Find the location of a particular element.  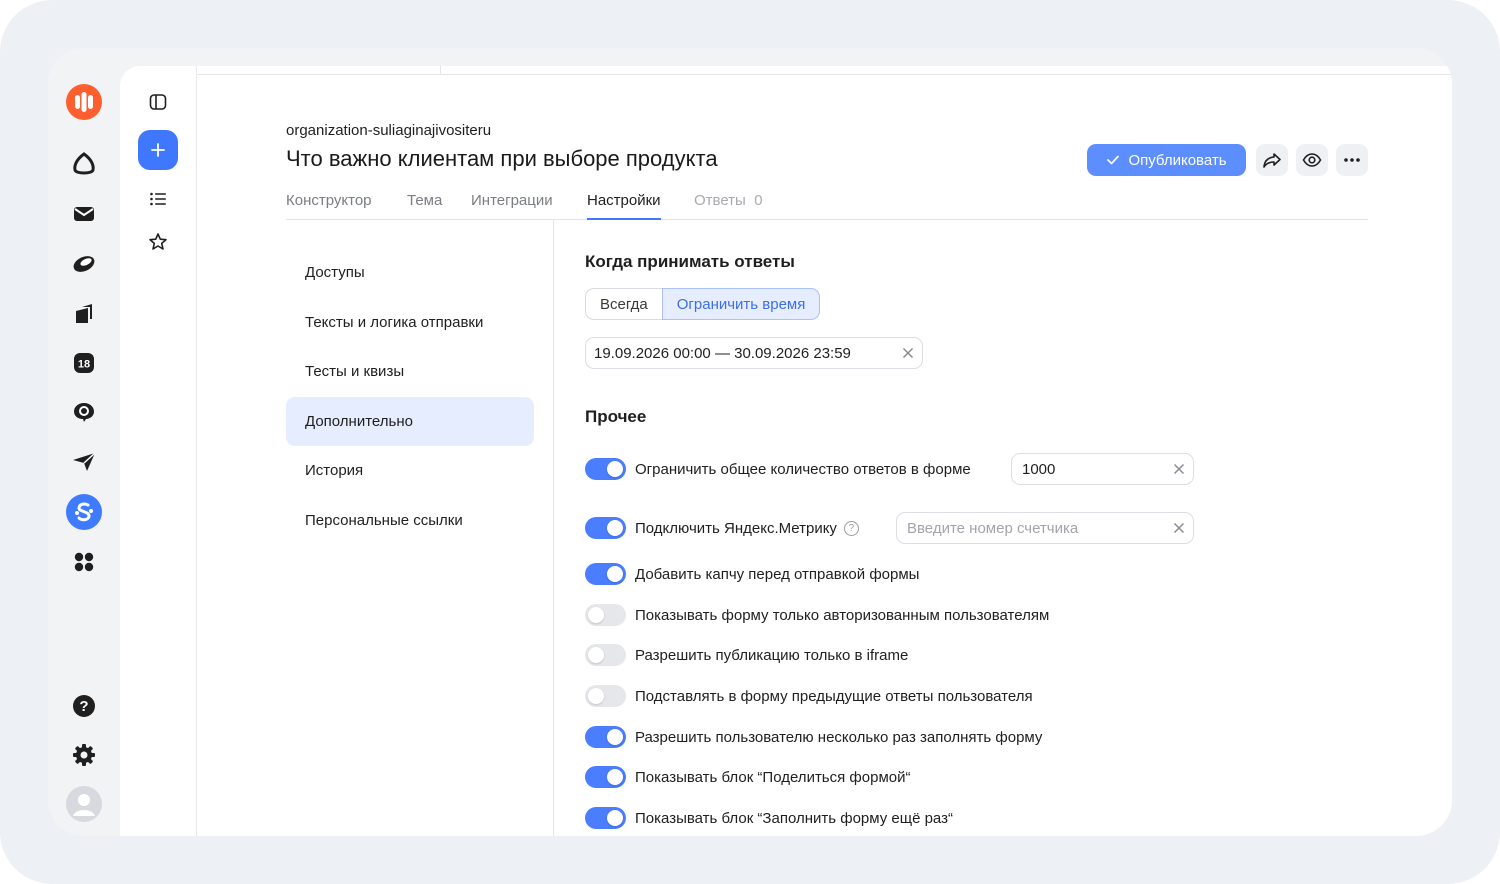

other-section-title: Прочее is located at coordinates (616, 416).